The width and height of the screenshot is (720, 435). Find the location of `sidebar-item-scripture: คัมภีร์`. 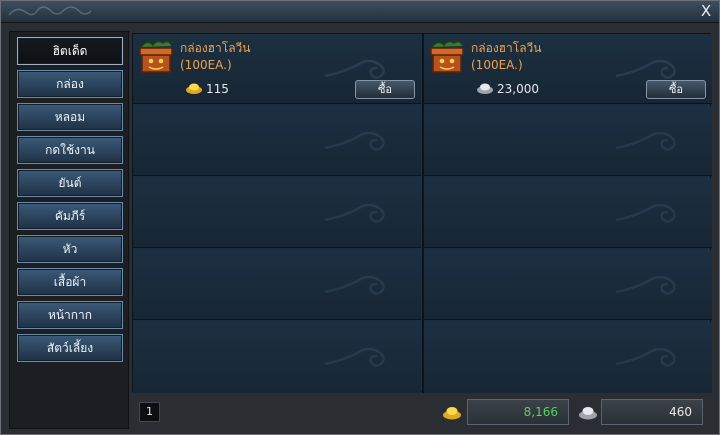

sidebar-item-scripture: คัมภีร์ is located at coordinates (70, 216).